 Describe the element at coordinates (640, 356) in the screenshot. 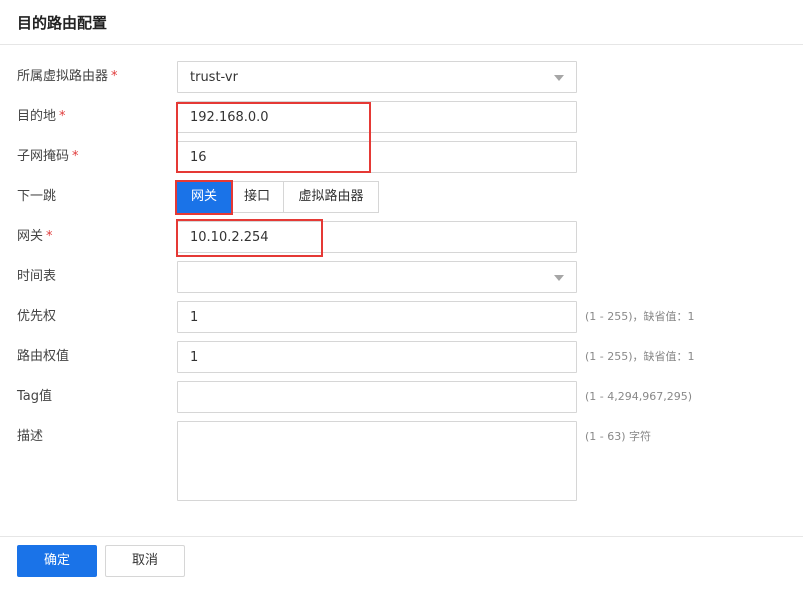

I see `route-weight-hint: (1 - 255)，缺省值：1` at that location.